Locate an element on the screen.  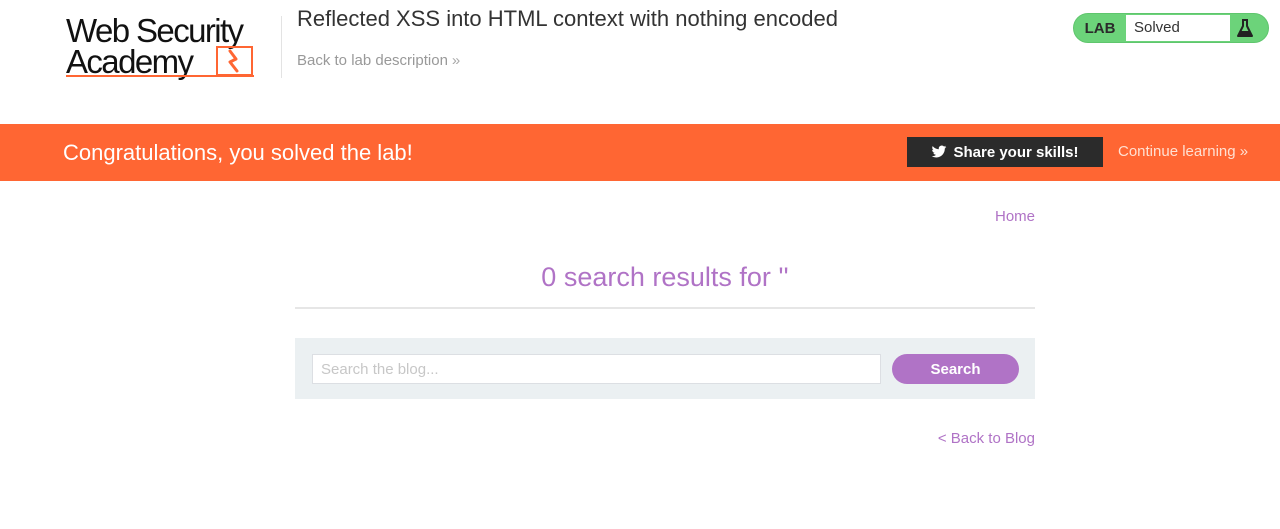
congratulations-message: Congratulations, you solved the lab! is located at coordinates (238, 152).